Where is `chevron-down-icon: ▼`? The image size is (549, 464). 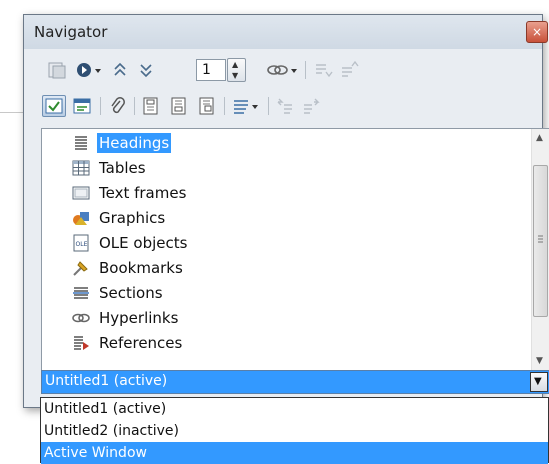
chevron-down-icon: ▼ is located at coordinates (538, 381).